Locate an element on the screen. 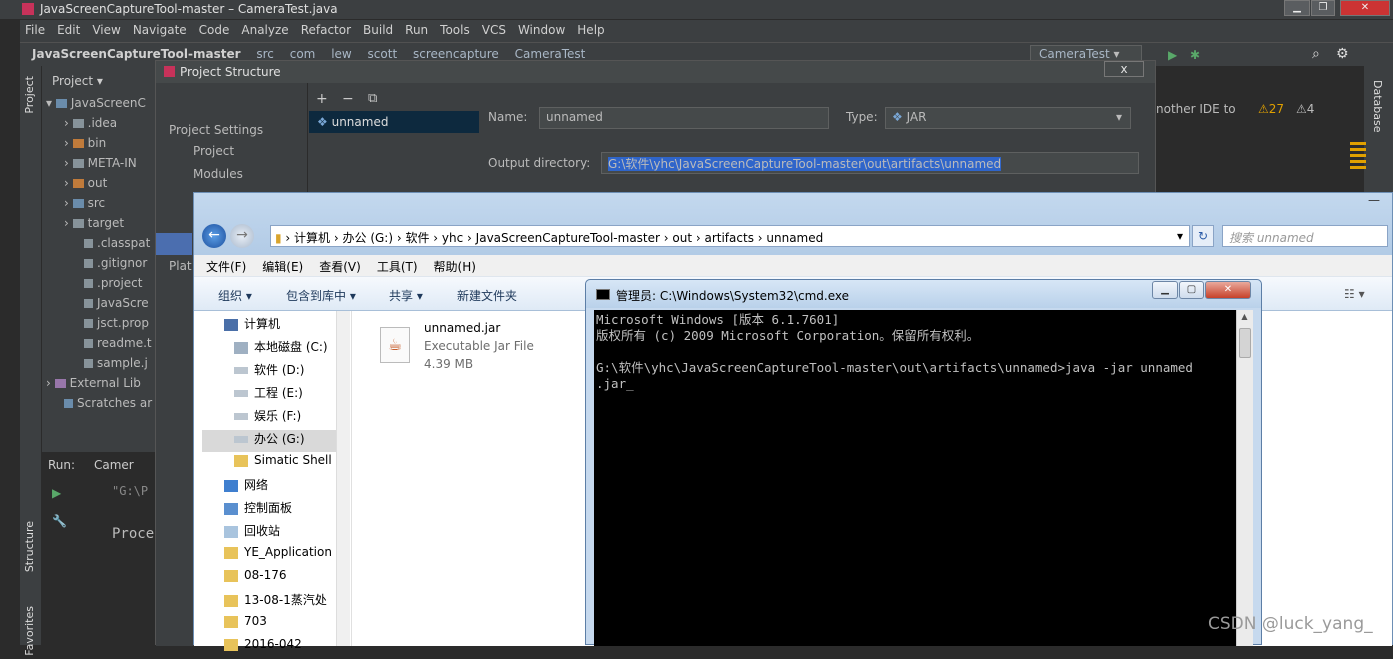  menu-help: Help is located at coordinates (590, 30).